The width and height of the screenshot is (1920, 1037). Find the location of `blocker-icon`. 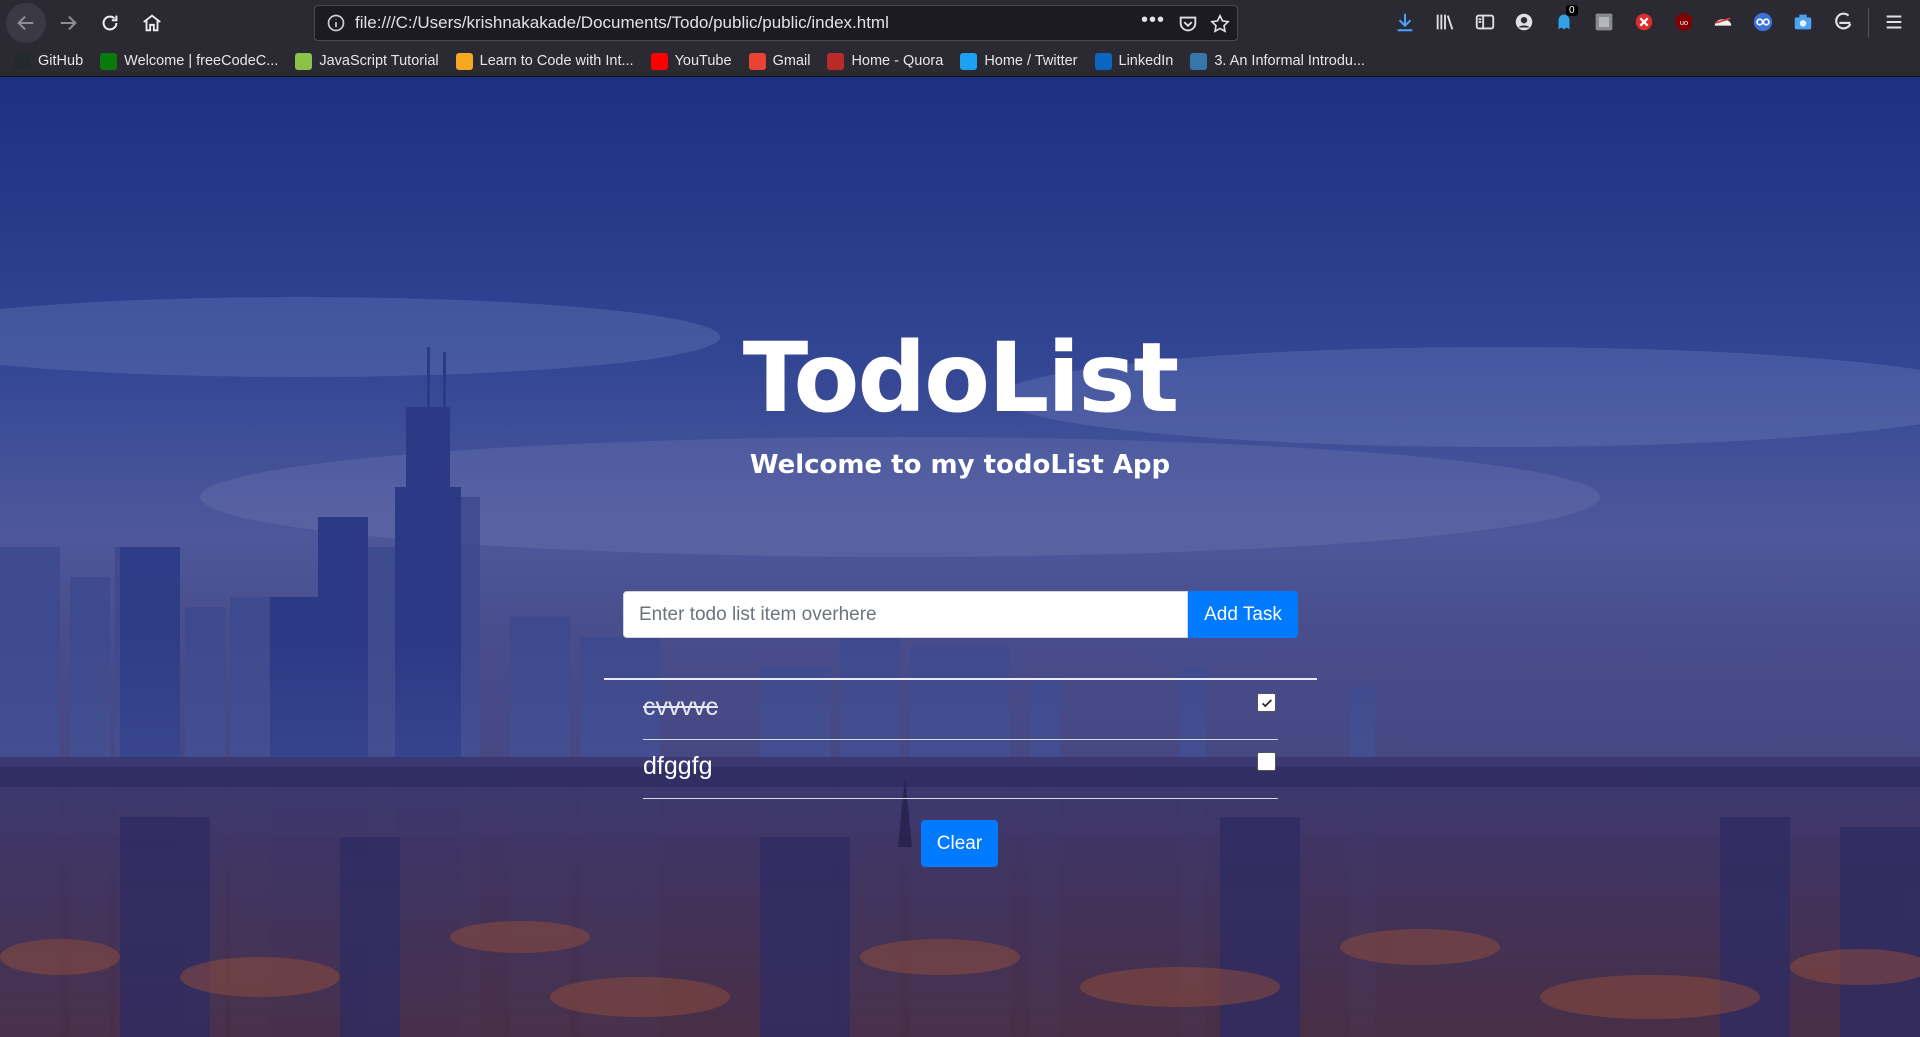

blocker-icon is located at coordinates (1644, 22).